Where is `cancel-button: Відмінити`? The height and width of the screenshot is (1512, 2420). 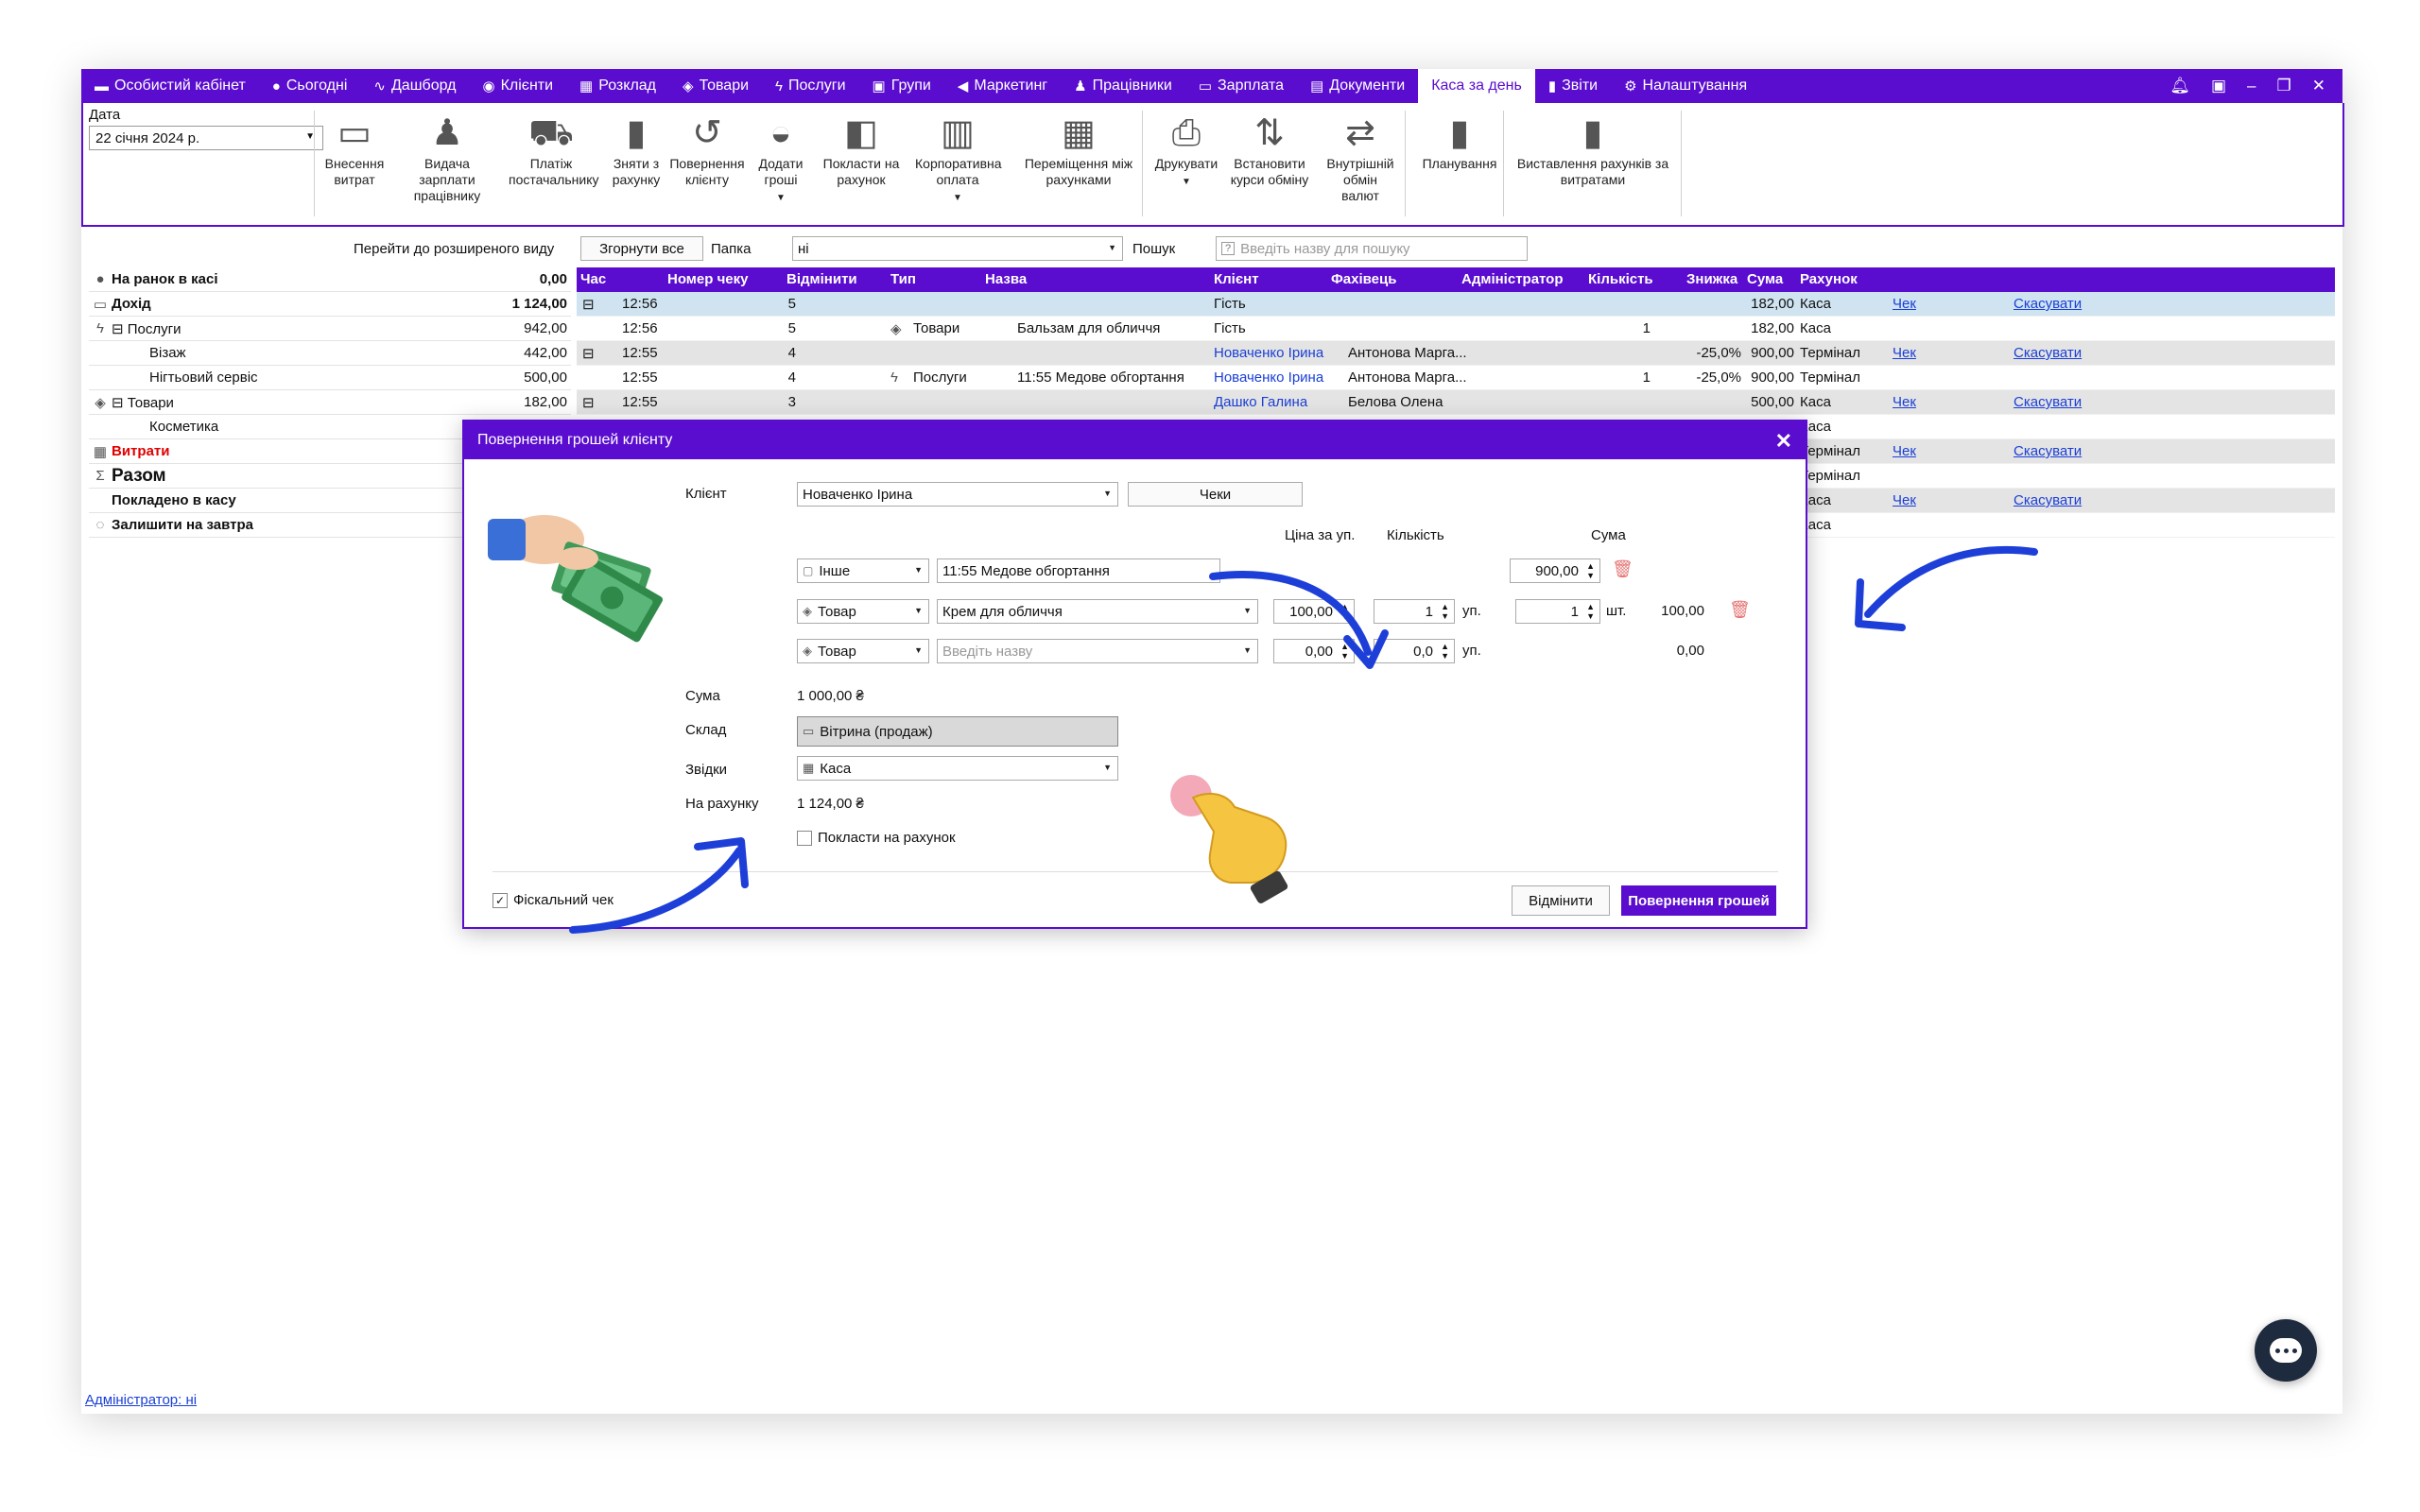
cancel-button: Відмінити is located at coordinates (1561, 900).